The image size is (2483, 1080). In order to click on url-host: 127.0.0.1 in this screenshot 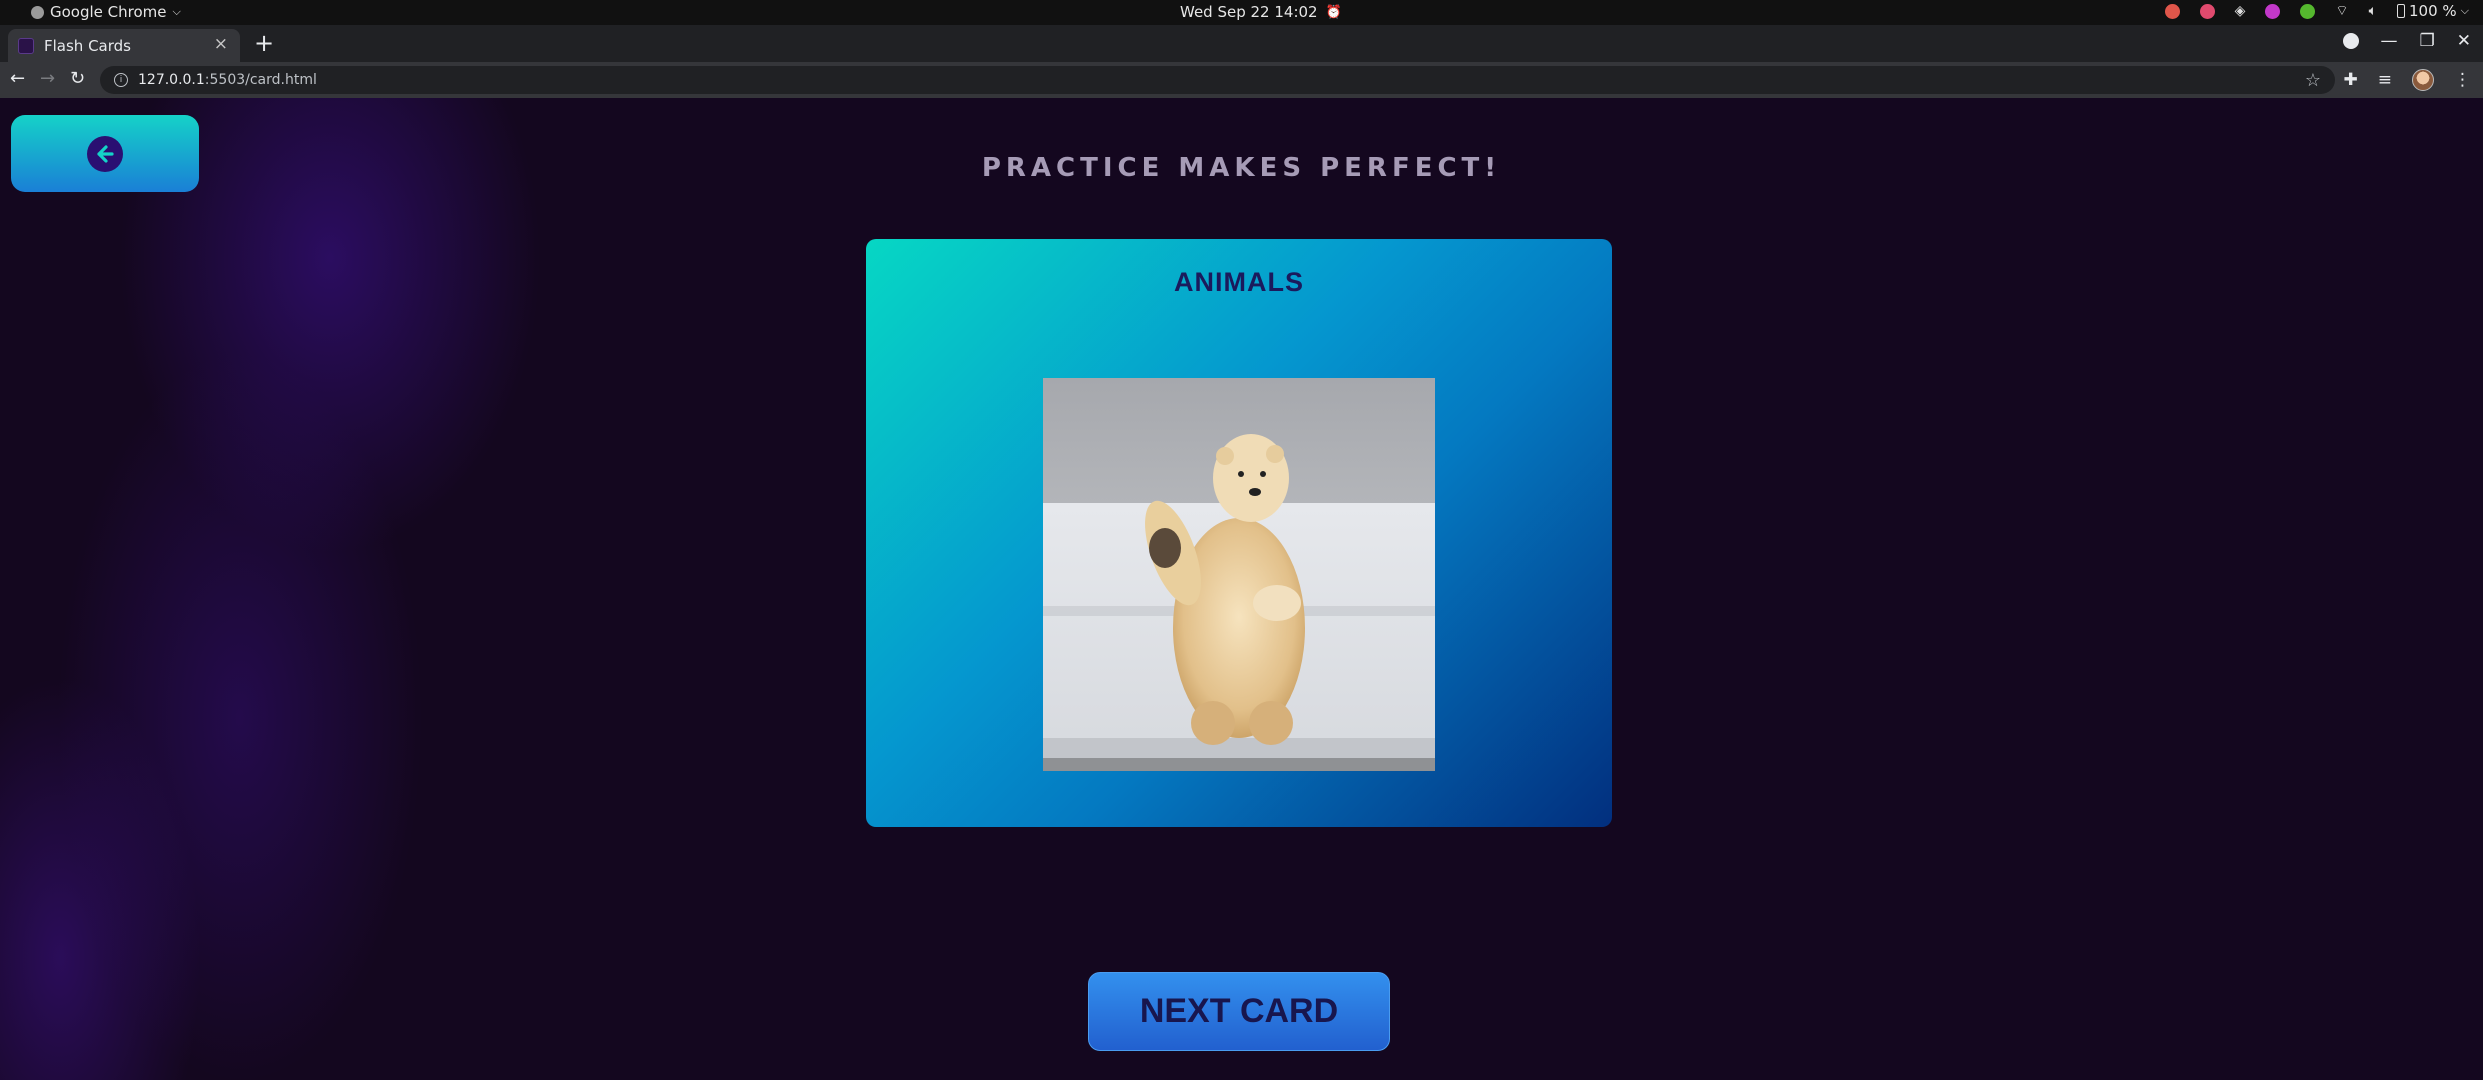, I will do `click(171, 80)`.